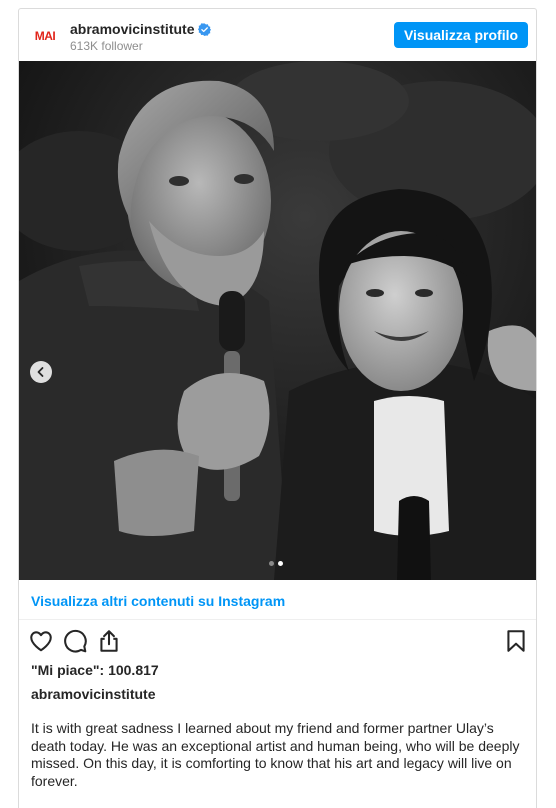  What do you see at coordinates (93, 694) in the screenshot?
I see `caption-username: abramovicinstitute` at bounding box center [93, 694].